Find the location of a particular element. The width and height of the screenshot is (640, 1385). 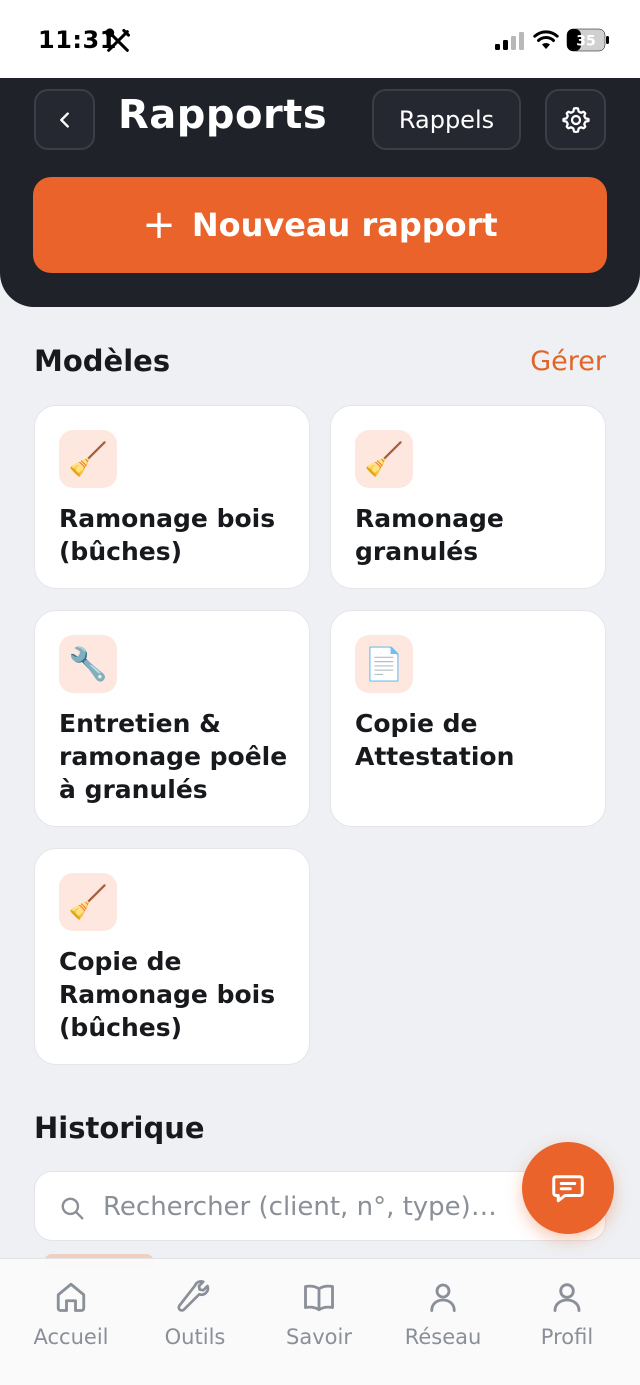

chat-icon is located at coordinates (568, 1189).